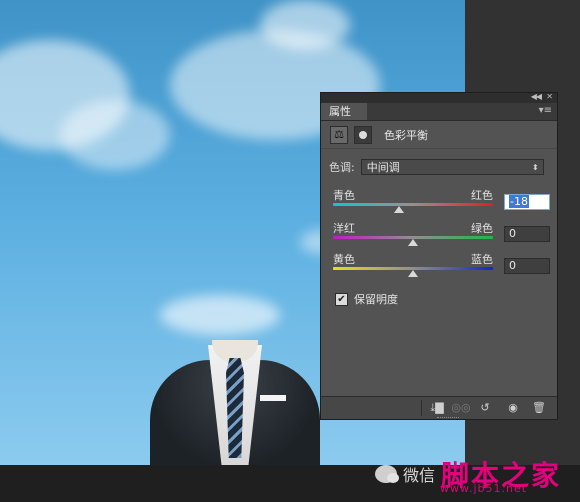  What do you see at coordinates (406, 135) in the screenshot?
I see `adjustment-title: 色彩平衡` at bounding box center [406, 135].